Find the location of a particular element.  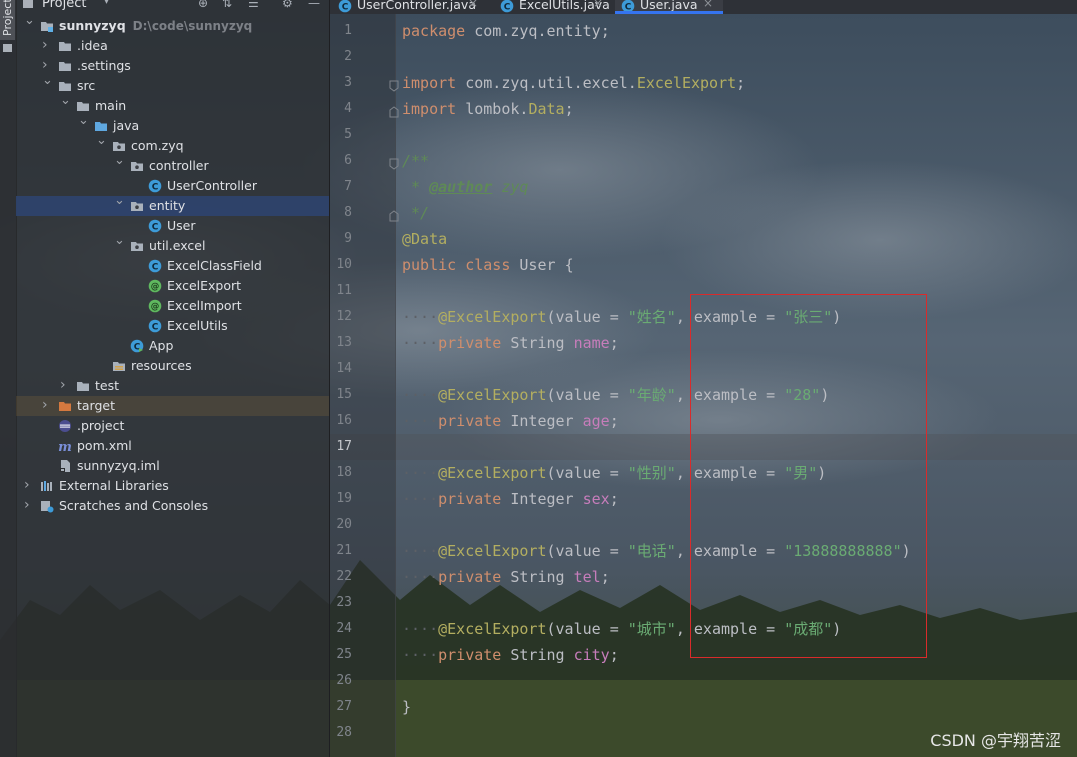

tree-item-resources: resources is located at coordinates (172, 366).